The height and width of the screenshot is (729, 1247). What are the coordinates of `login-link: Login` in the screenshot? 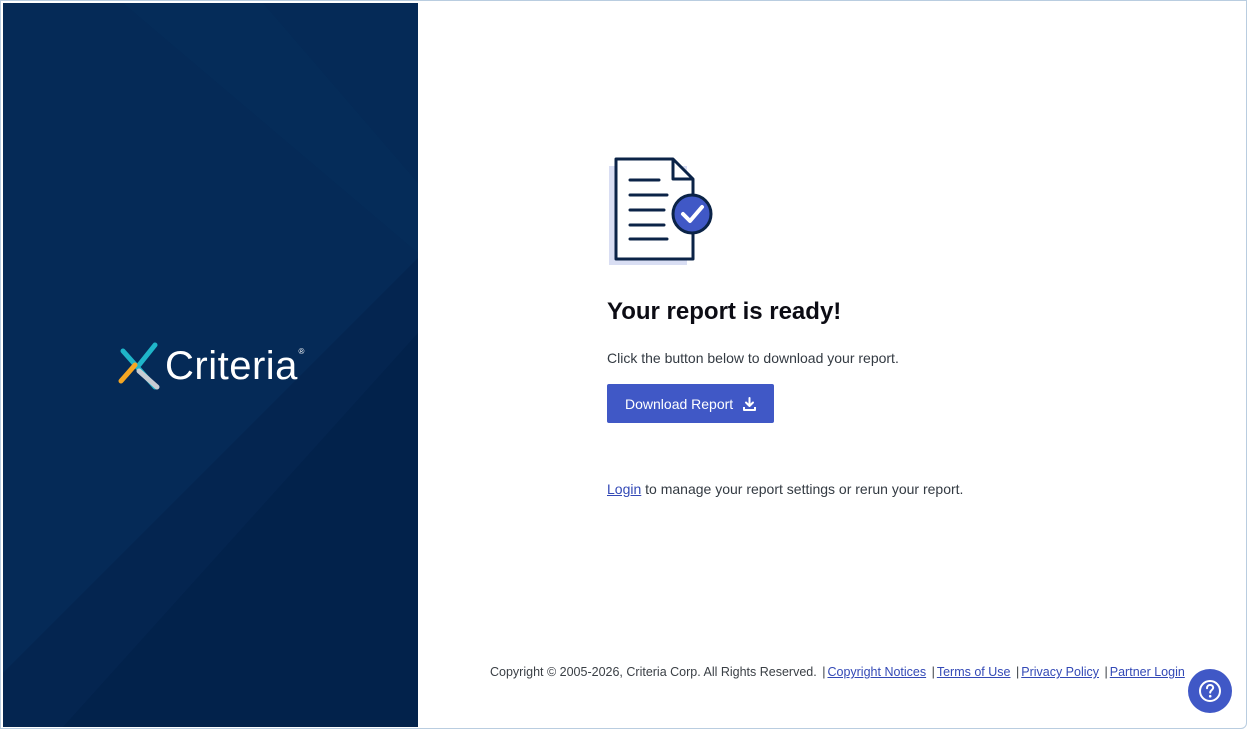 It's located at (624, 489).